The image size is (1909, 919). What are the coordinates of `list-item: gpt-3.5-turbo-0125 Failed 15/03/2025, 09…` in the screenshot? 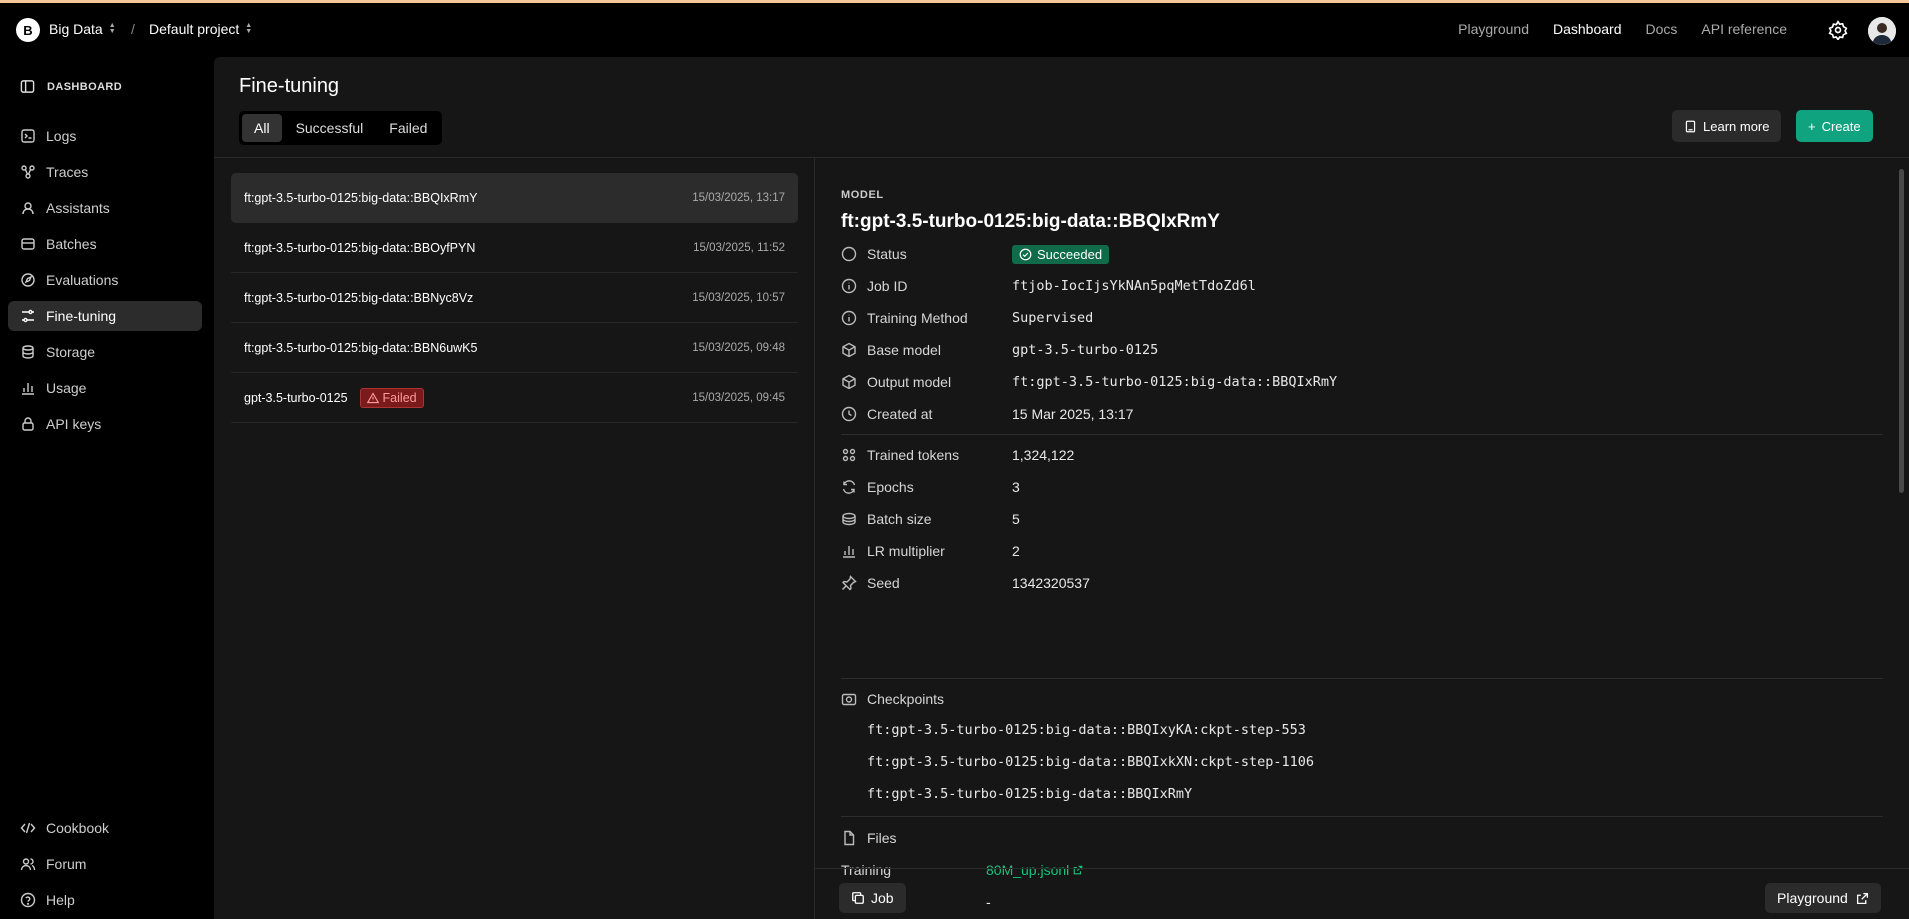 It's located at (514, 398).